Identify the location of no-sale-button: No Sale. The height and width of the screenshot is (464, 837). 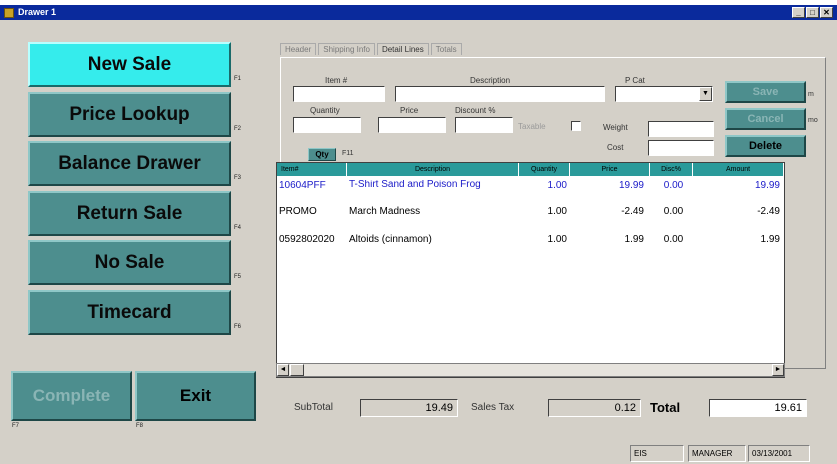
(129, 262).